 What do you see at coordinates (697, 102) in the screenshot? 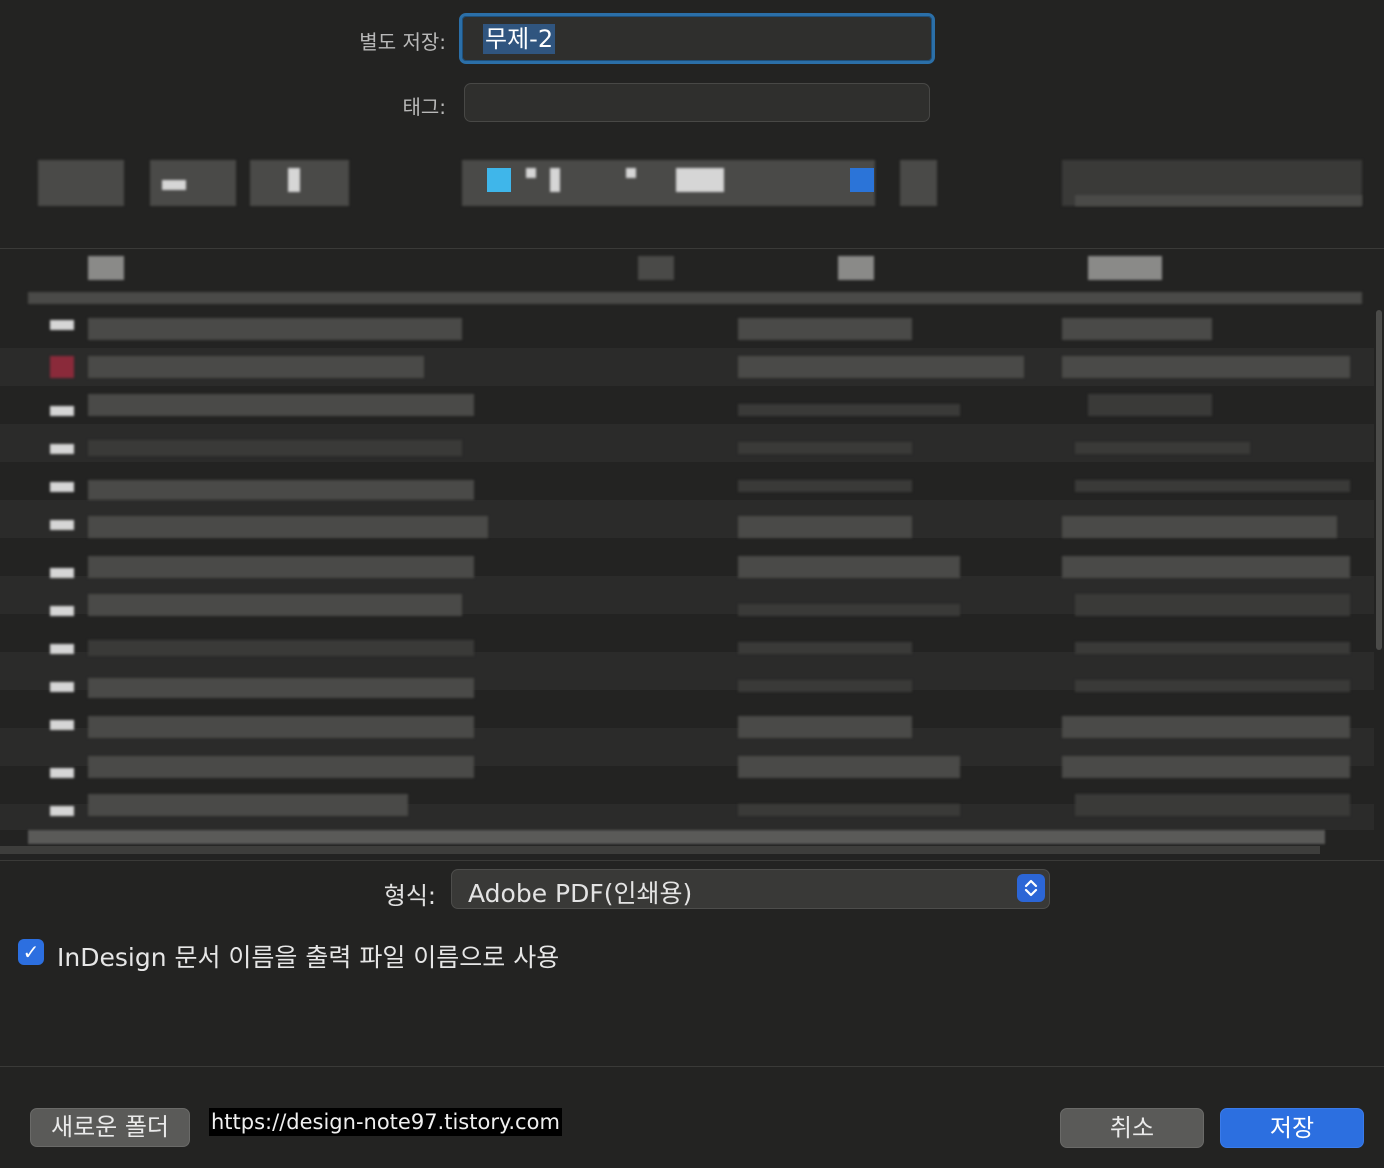
I see `tags-field` at bounding box center [697, 102].